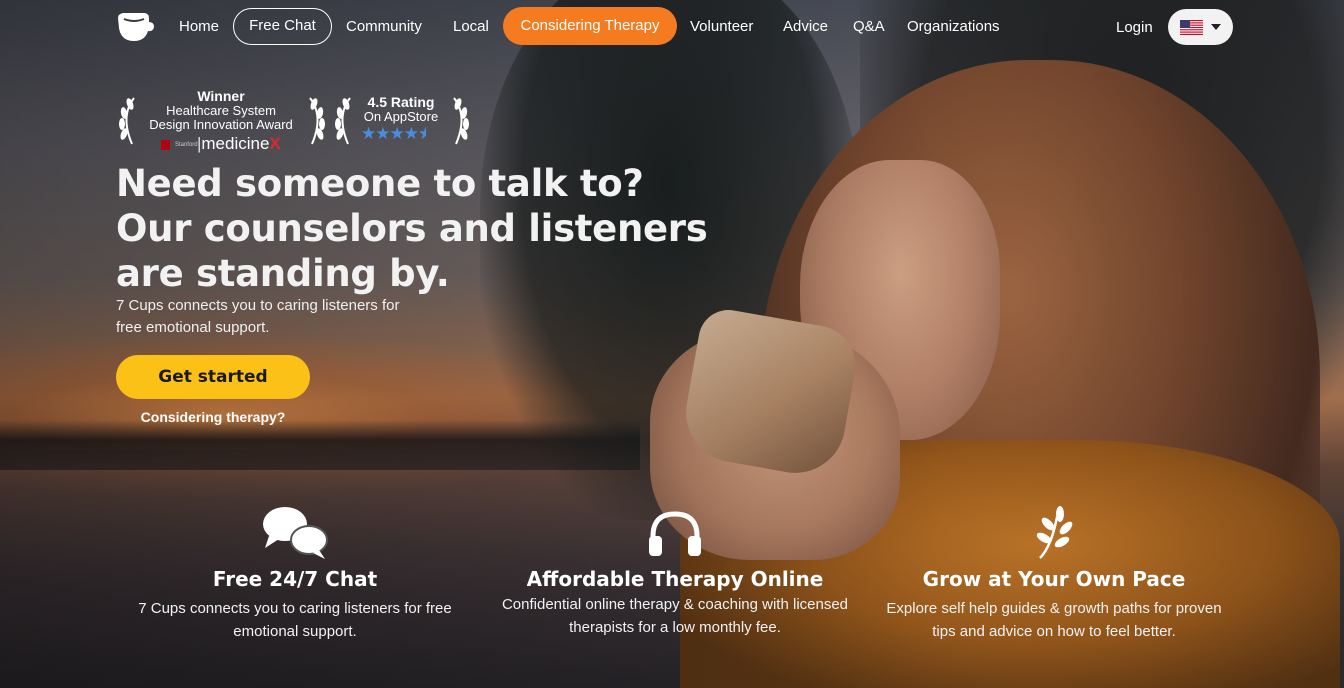 Image resolution: width=1344 pixels, height=688 pixels. Describe the element at coordinates (295, 533) in the screenshot. I see `chat-bubbles-icon` at that location.